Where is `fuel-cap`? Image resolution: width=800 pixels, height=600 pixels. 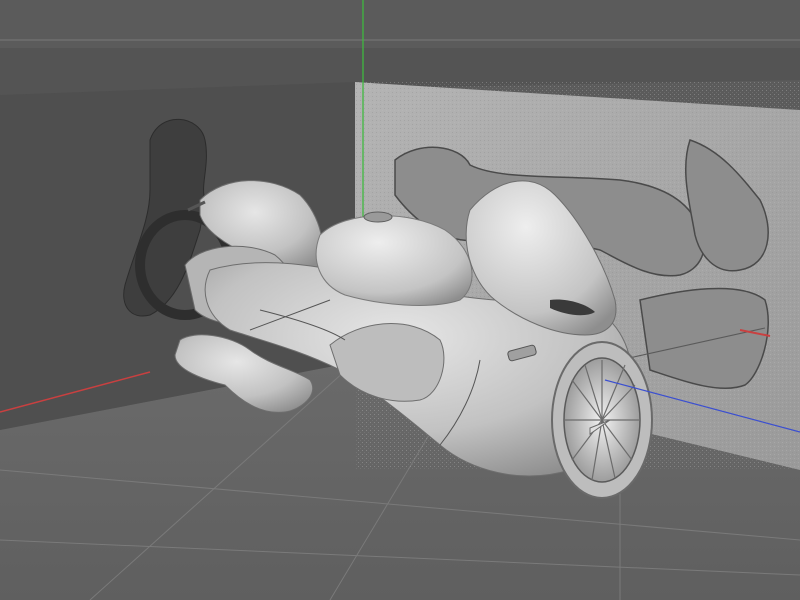
fuel-cap is located at coordinates (378, 217).